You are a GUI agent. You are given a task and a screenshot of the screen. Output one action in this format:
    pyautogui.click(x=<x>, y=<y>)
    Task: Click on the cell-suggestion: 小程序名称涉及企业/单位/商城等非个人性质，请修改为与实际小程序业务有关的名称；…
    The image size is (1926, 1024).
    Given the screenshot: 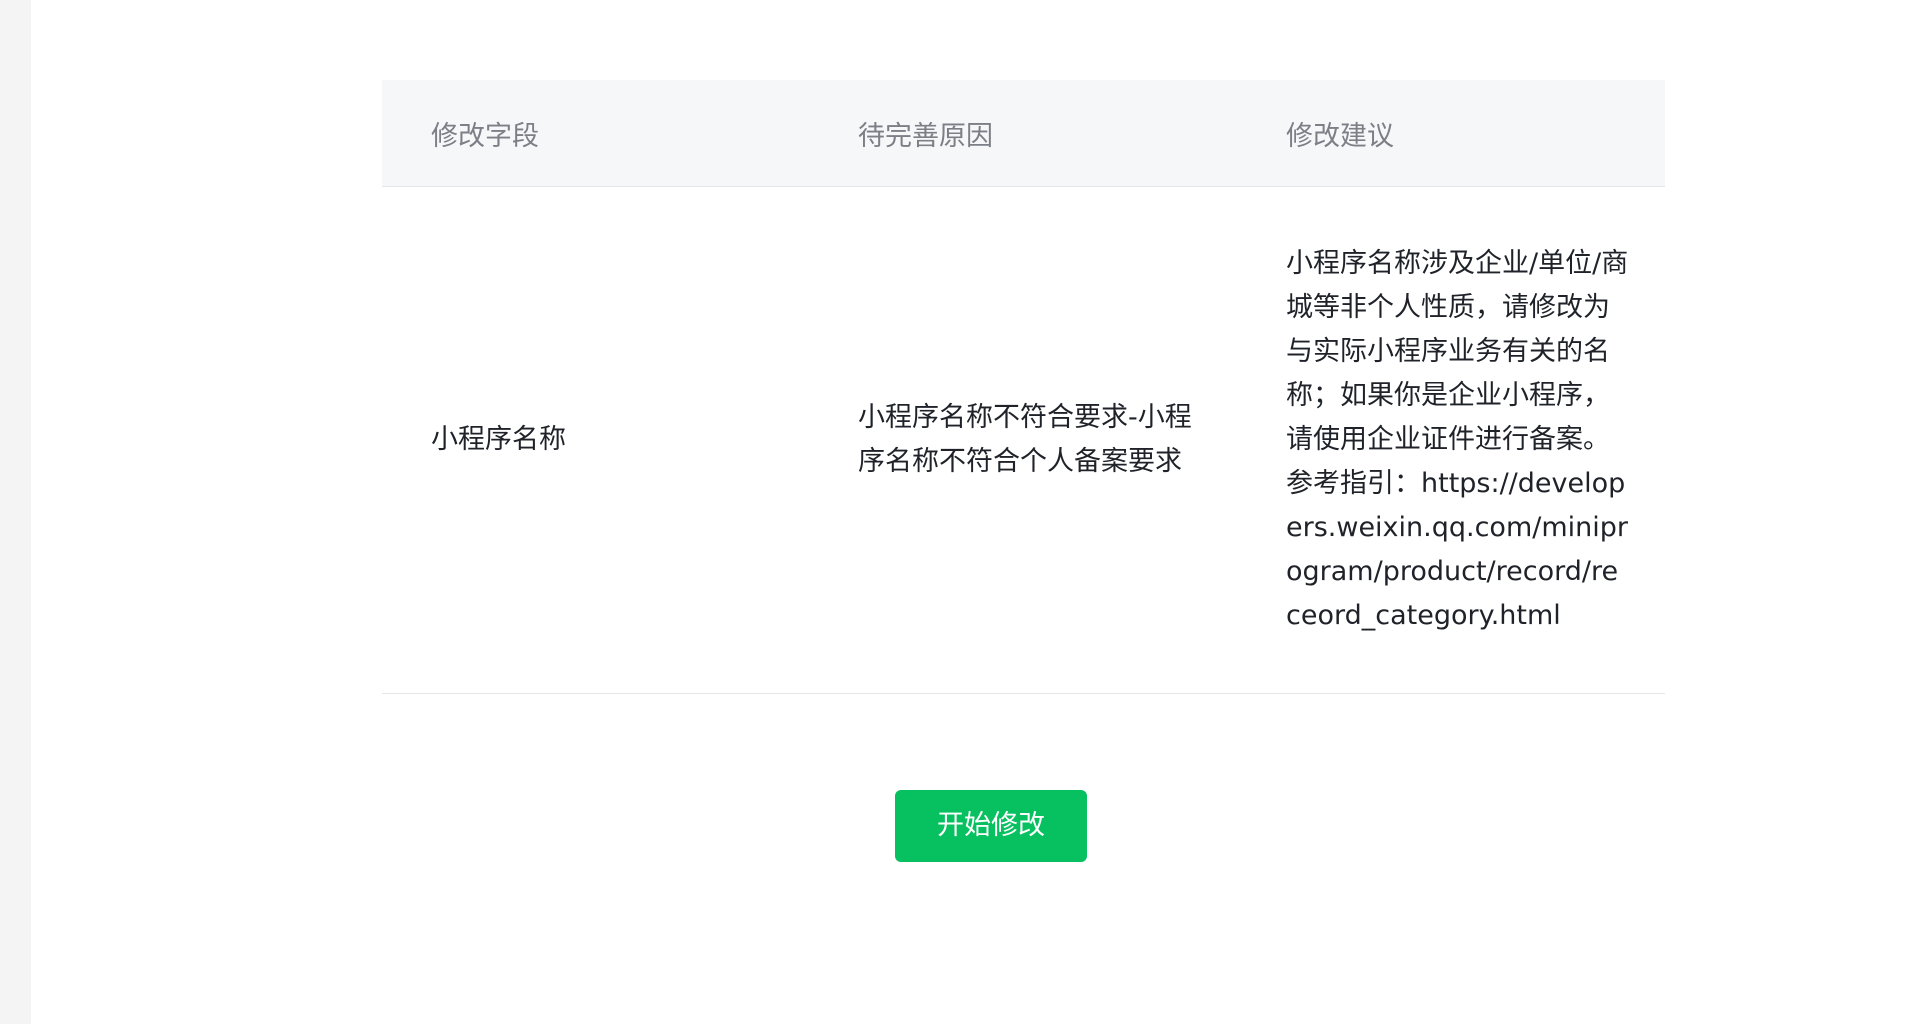 What is the action you would take?
    pyautogui.click(x=1457, y=439)
    